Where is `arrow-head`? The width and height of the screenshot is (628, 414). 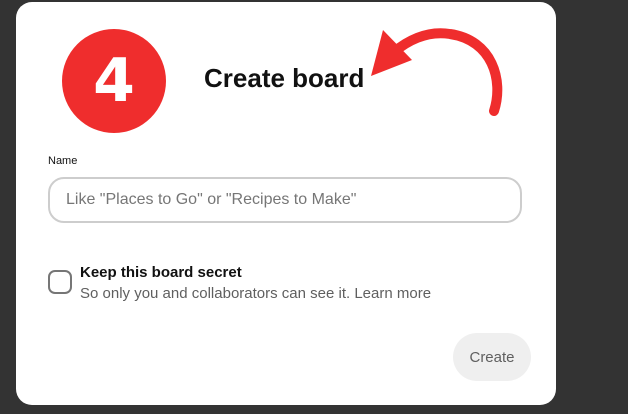
arrow-head is located at coordinates (391, 53).